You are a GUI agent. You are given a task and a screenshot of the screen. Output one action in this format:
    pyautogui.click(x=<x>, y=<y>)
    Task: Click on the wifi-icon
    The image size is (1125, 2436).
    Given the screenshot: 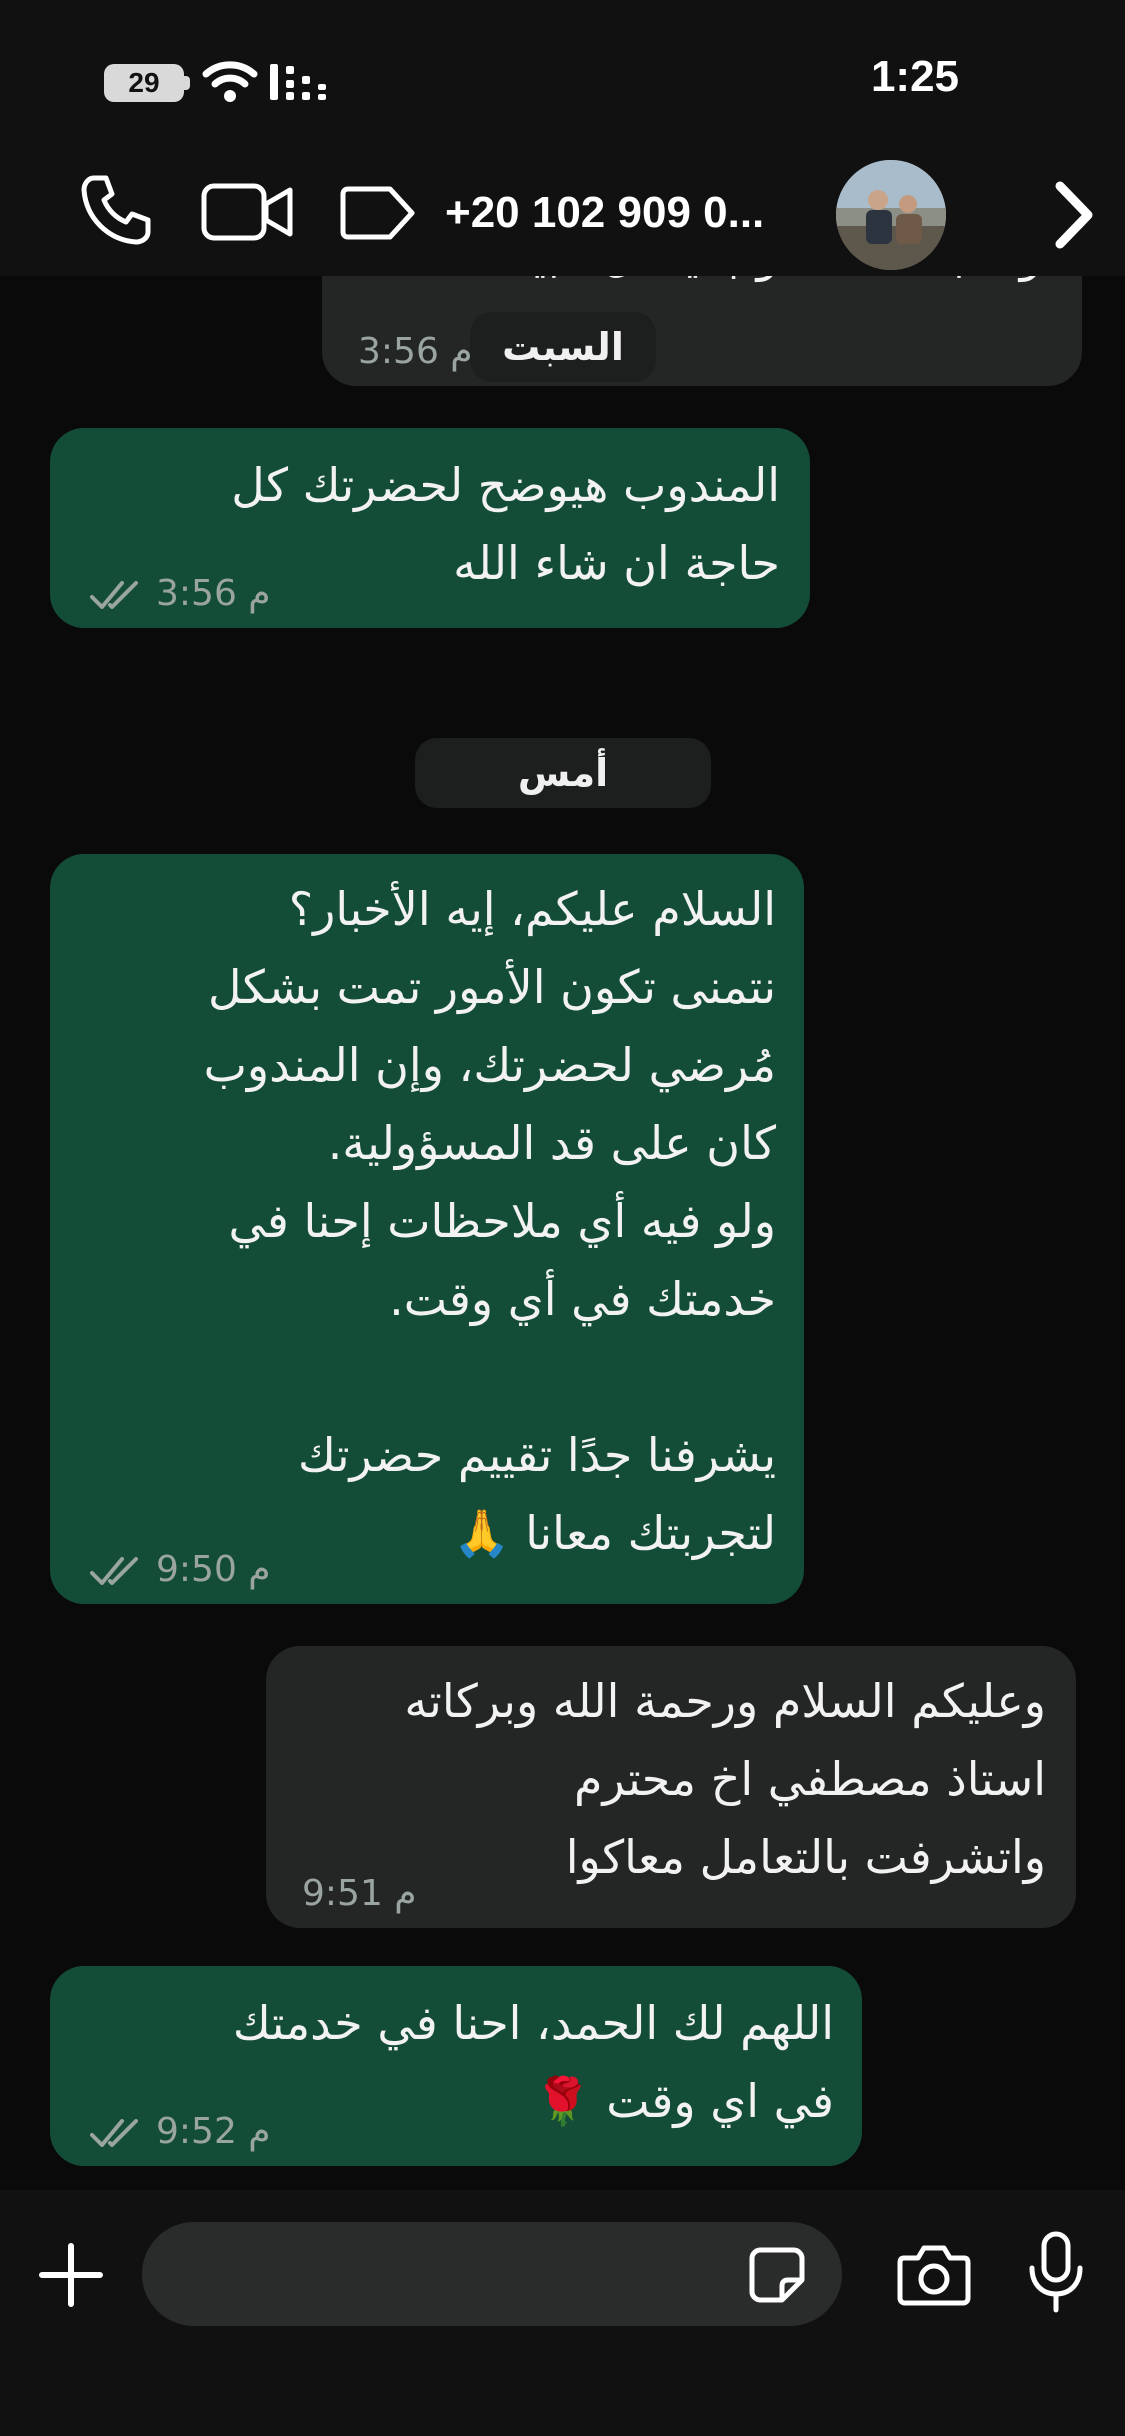 What is the action you would take?
    pyautogui.click(x=230, y=81)
    